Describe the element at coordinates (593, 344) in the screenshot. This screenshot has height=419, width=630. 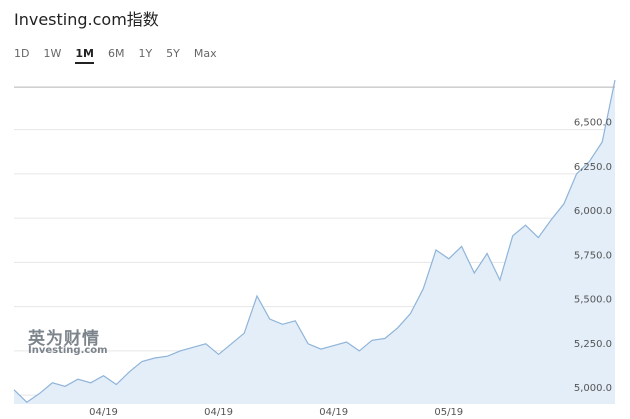
I see `y-tick-label: 5,250.0` at that location.